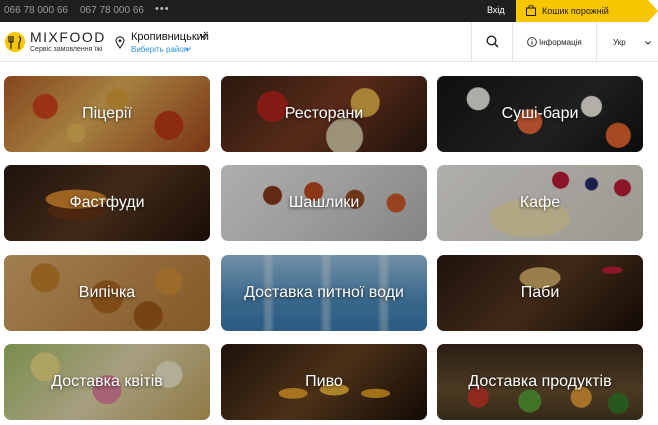 The height and width of the screenshot is (425, 658). I want to click on category-label: Піцерії, so click(107, 113).